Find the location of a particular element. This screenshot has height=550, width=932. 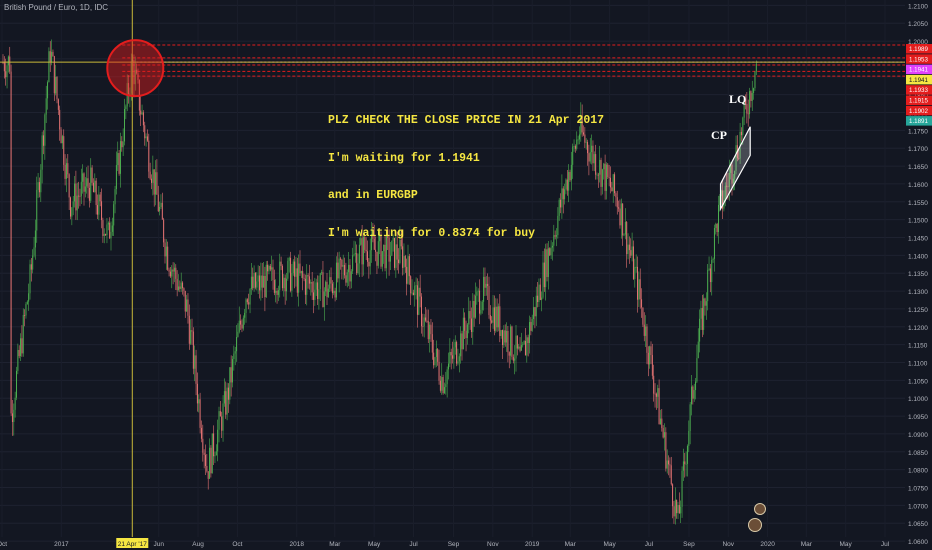

price-tag-label: 1.1953 is located at coordinates (918, 59).